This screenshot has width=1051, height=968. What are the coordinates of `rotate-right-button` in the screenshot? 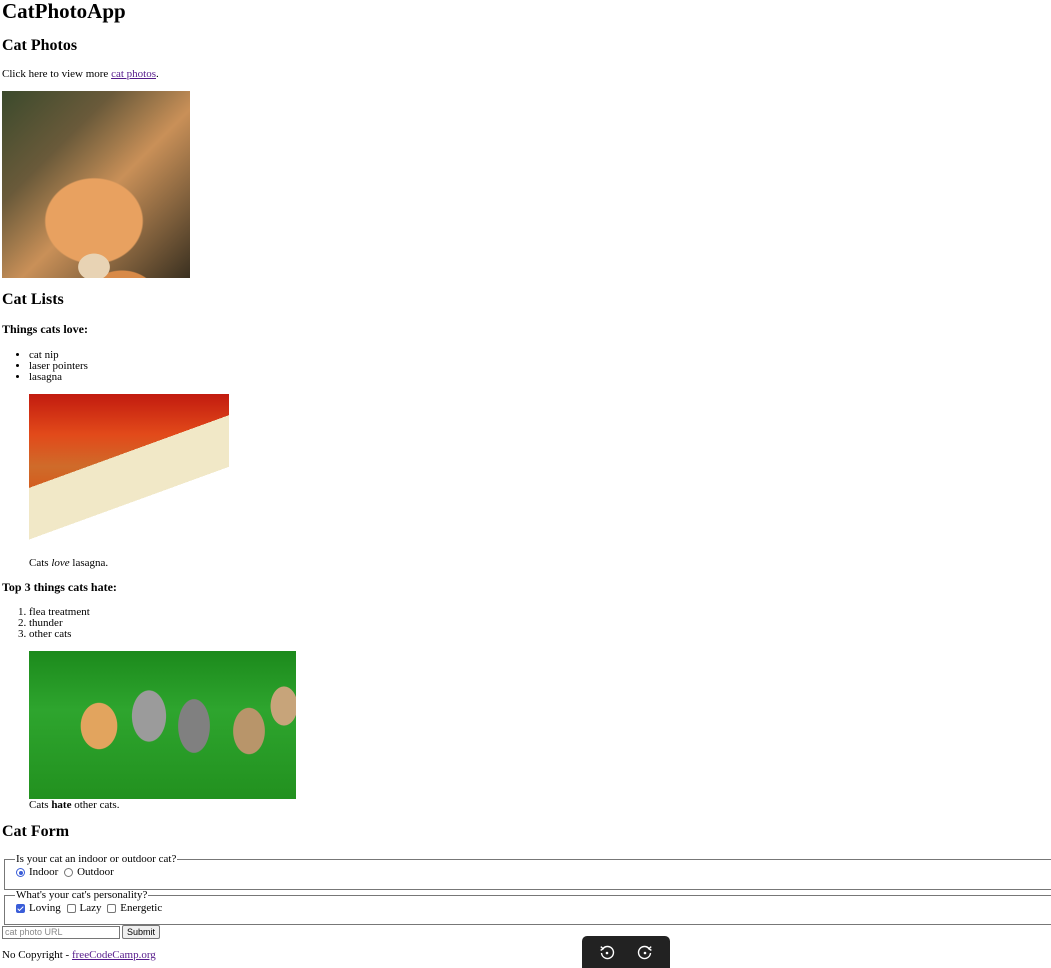 It's located at (645, 952).